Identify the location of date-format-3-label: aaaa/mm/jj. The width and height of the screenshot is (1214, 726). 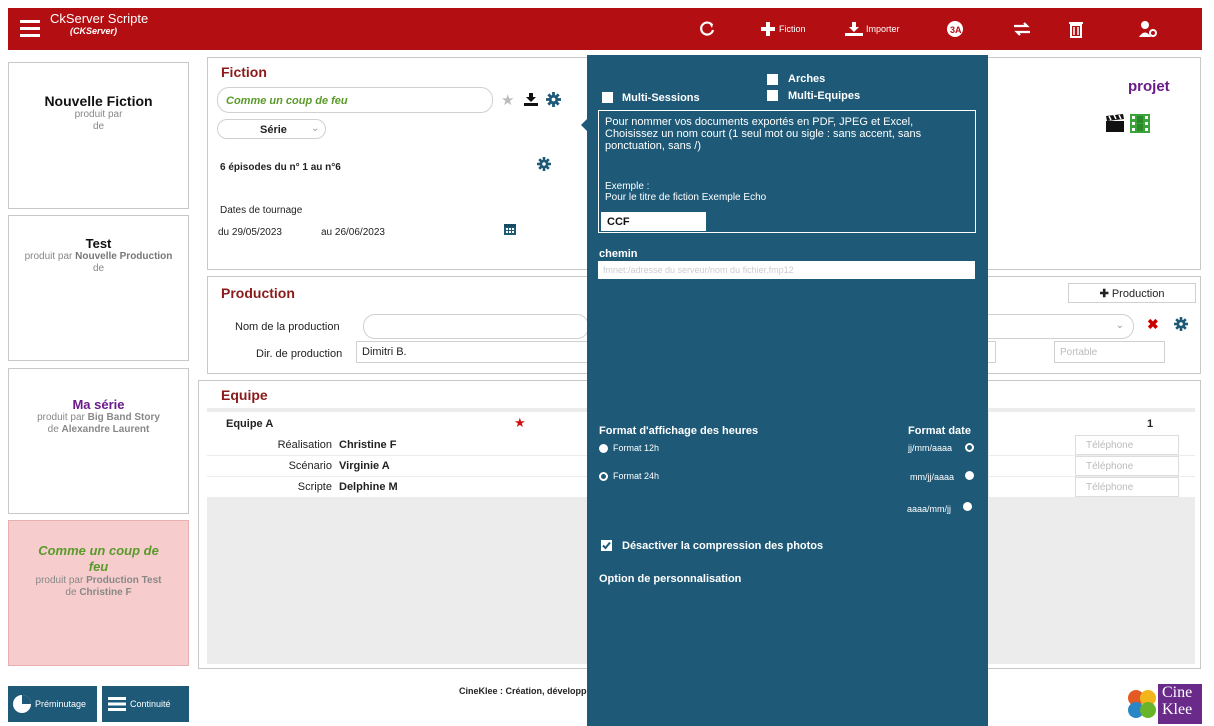
(929, 509).